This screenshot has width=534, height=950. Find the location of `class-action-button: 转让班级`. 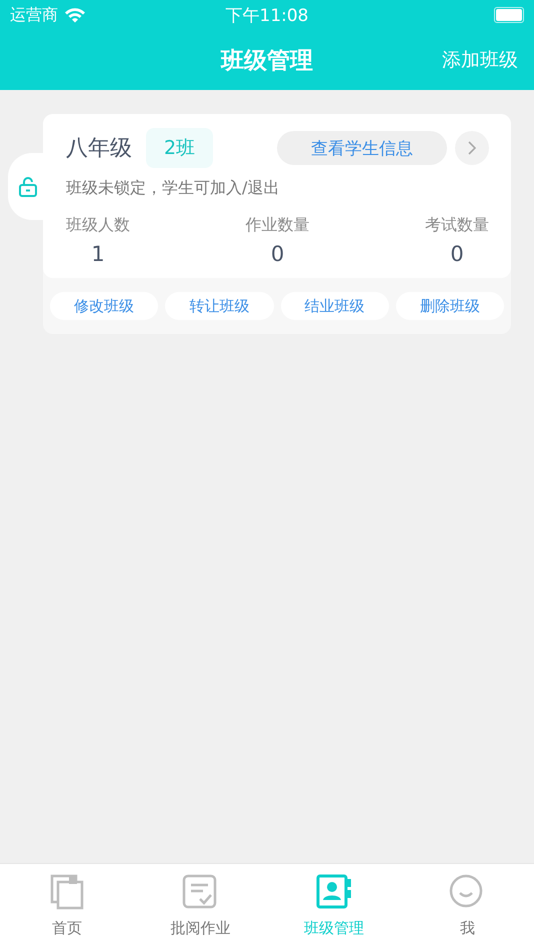

class-action-button: 转让班级 is located at coordinates (219, 306).